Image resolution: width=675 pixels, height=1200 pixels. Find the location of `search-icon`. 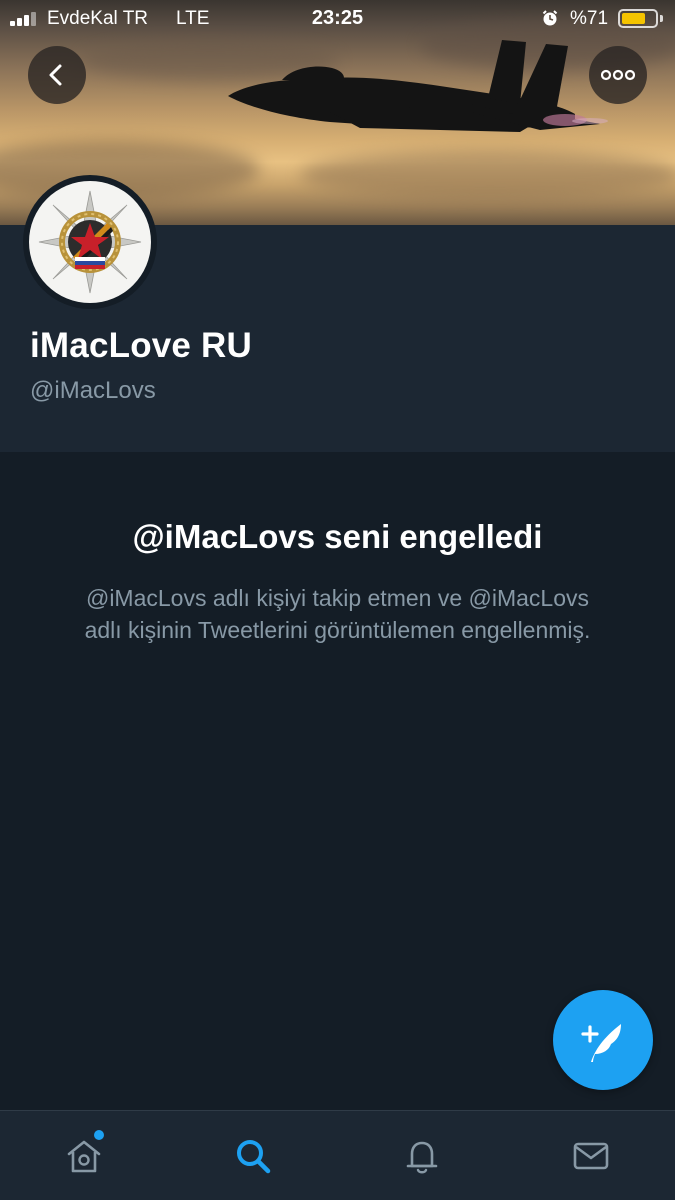

search-icon is located at coordinates (254, 1156).